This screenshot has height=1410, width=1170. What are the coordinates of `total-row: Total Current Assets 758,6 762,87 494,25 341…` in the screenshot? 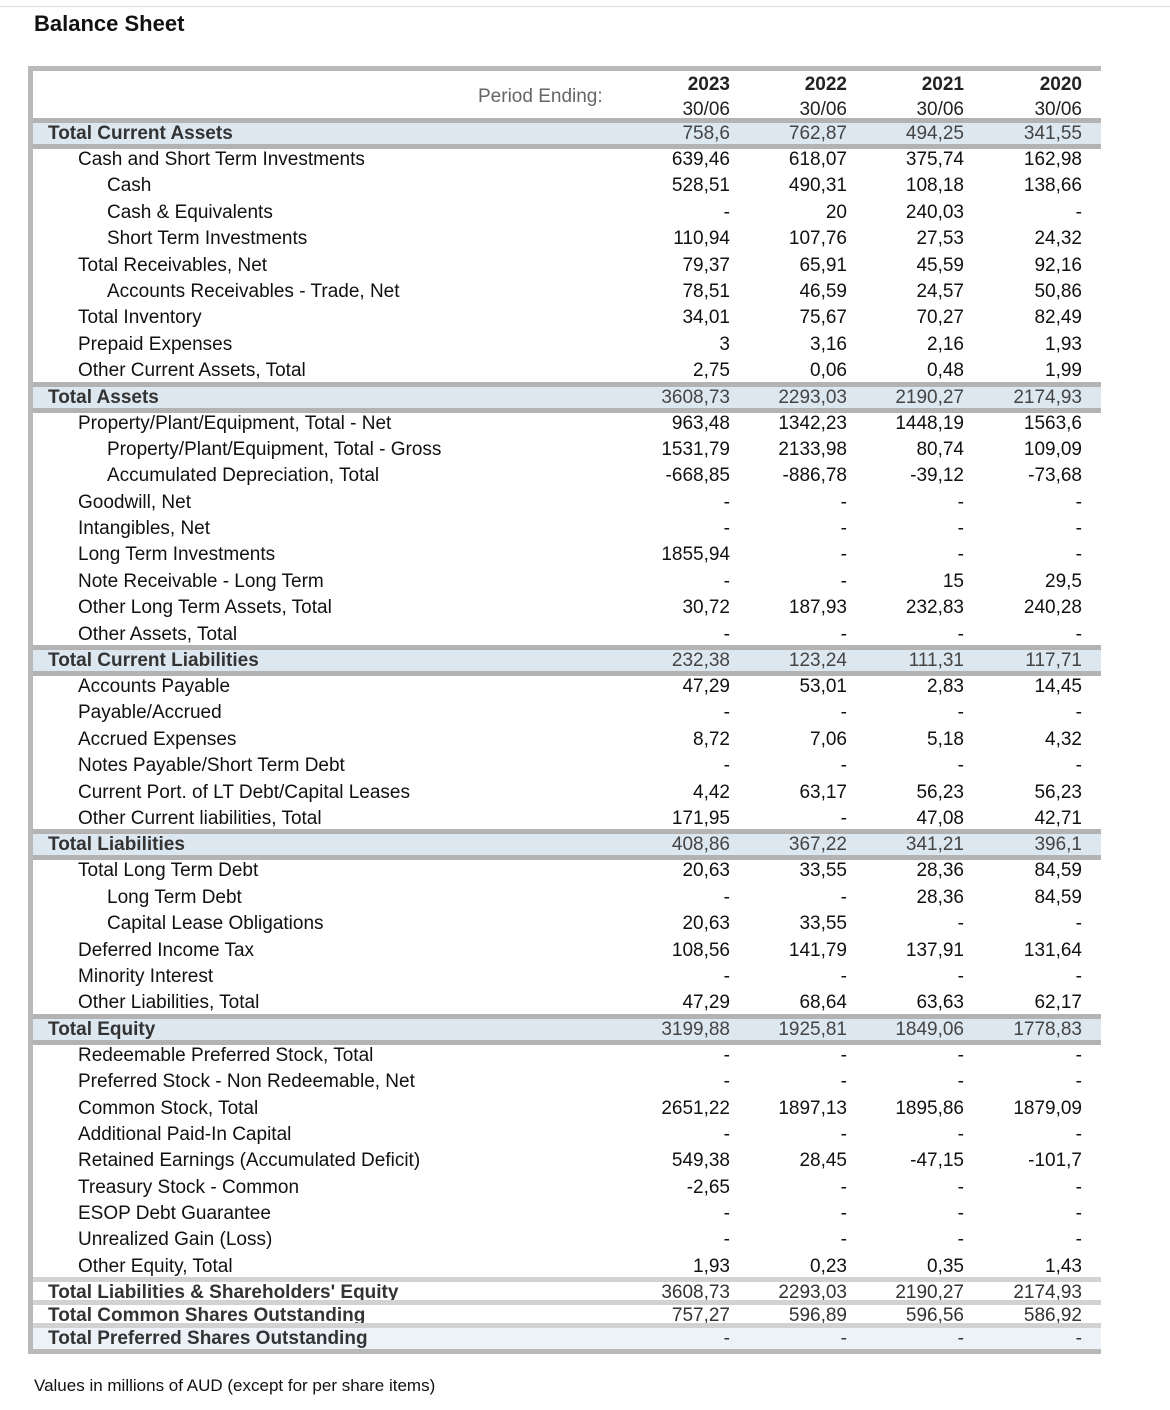 It's located at (567, 133).